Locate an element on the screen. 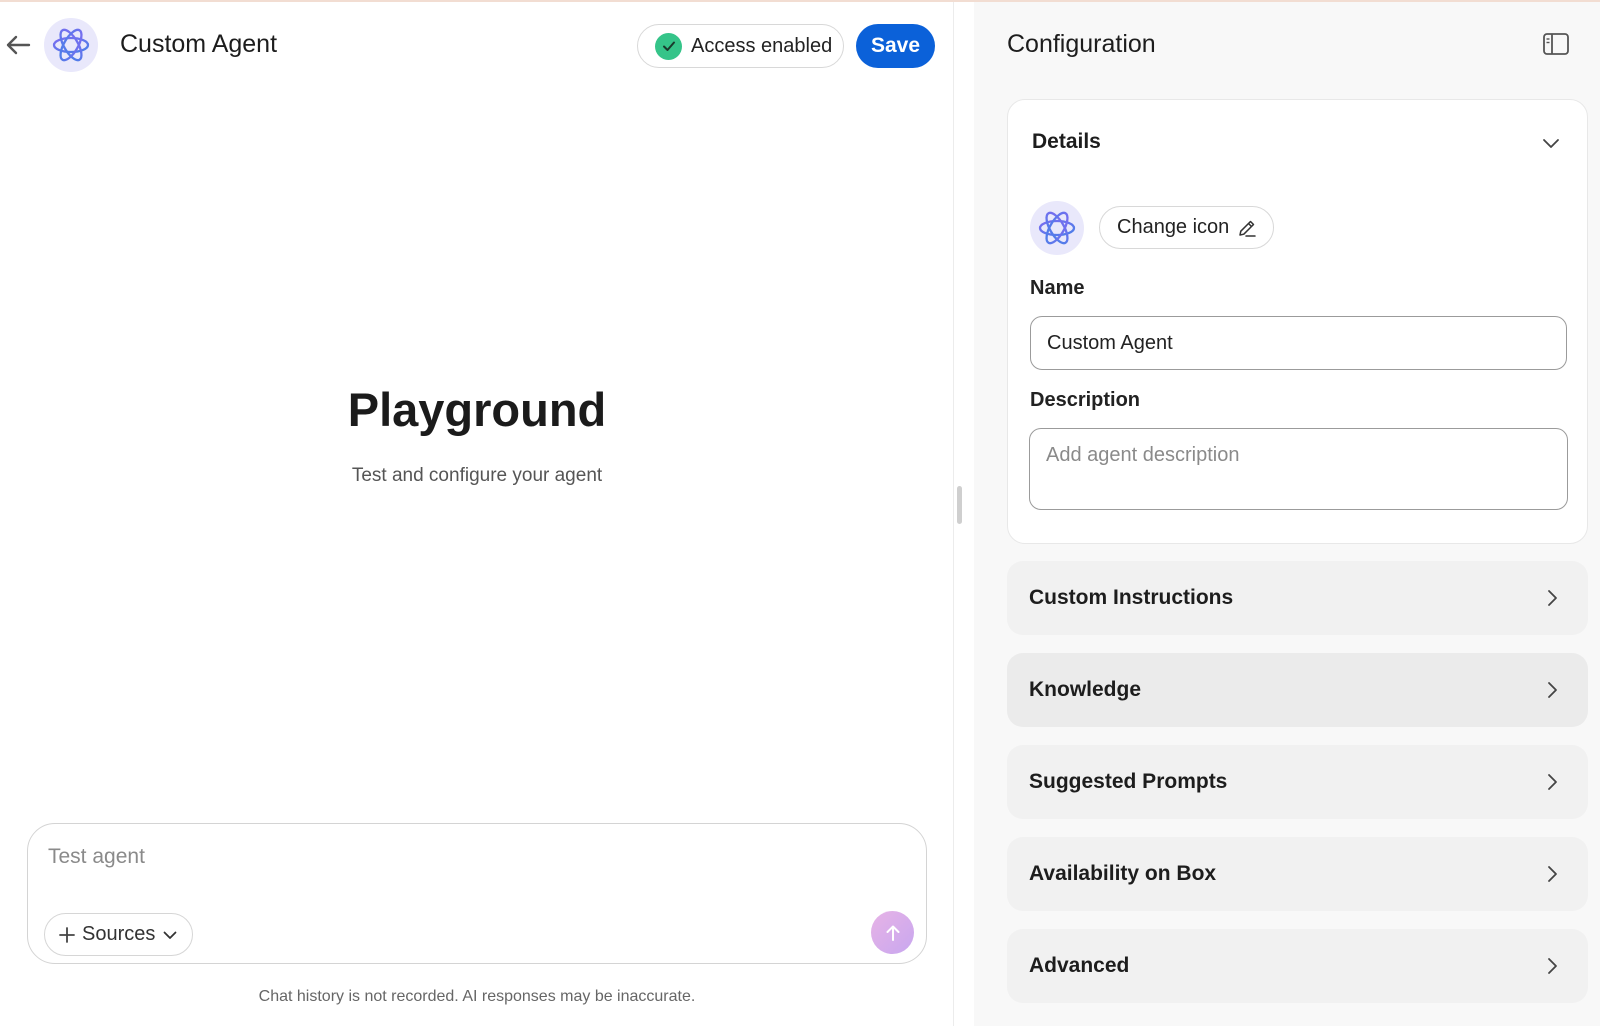 The image size is (1600, 1026). page-header: Custom Agent Access enabled Save is located at coordinates (477, 45).